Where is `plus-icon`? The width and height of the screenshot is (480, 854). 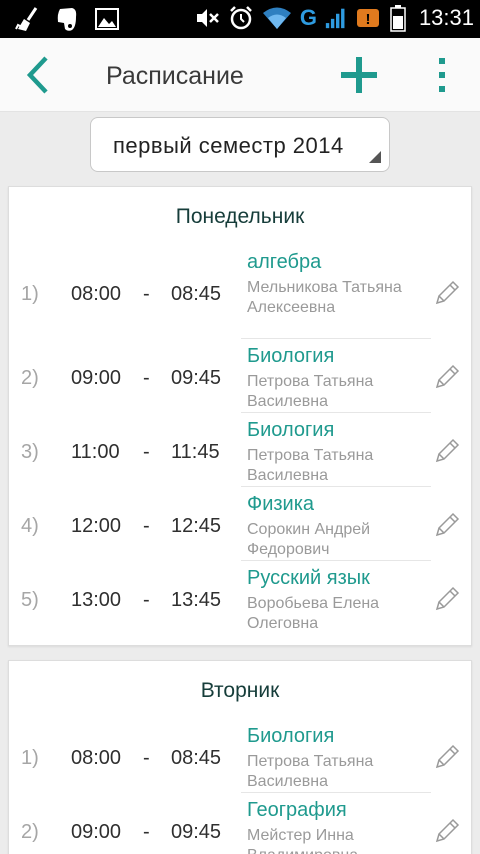
plus-icon is located at coordinates (359, 75).